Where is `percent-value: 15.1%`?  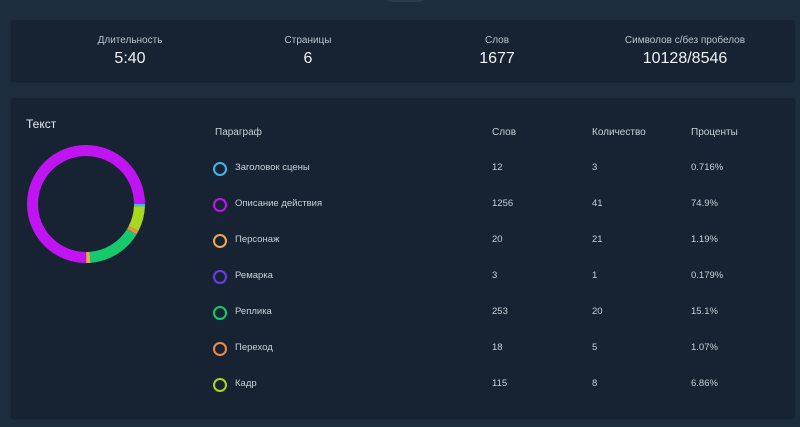 percent-value: 15.1% is located at coordinates (704, 311).